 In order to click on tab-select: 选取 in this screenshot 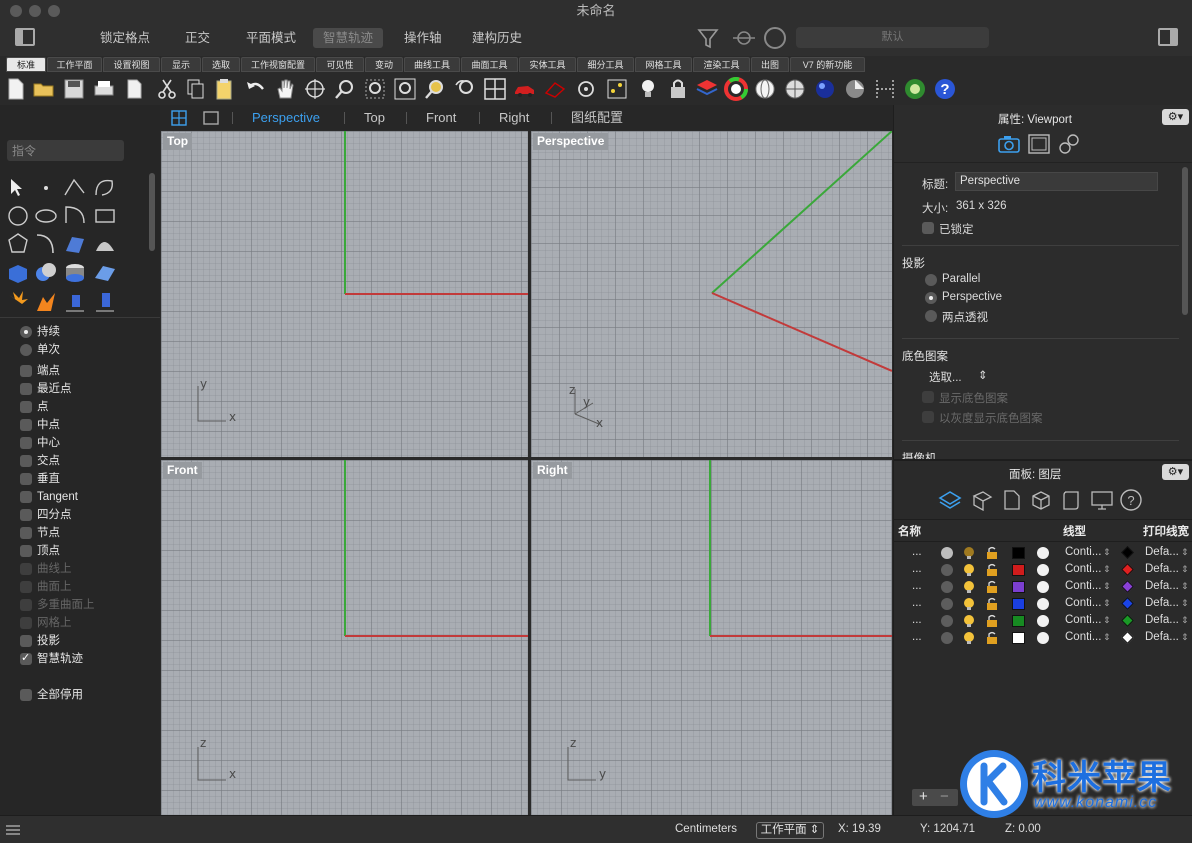, I will do `click(221, 64)`.